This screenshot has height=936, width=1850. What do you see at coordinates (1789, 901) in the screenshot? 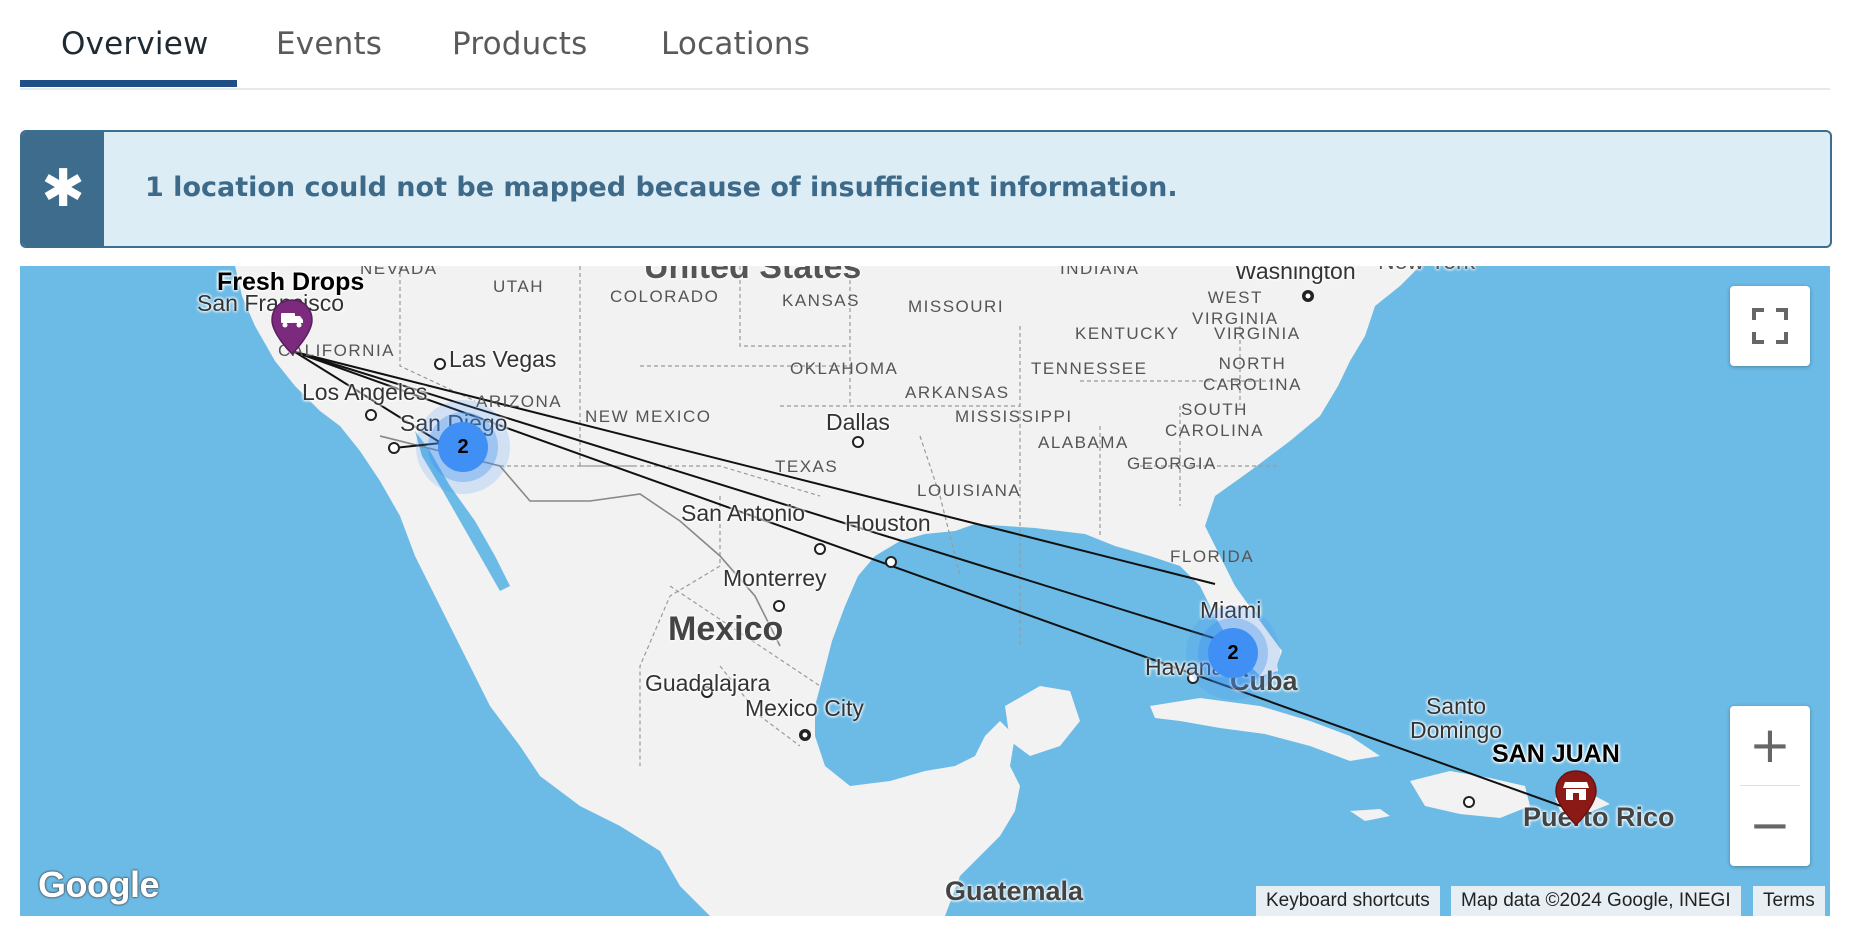
I see `terms-link: Terms` at bounding box center [1789, 901].